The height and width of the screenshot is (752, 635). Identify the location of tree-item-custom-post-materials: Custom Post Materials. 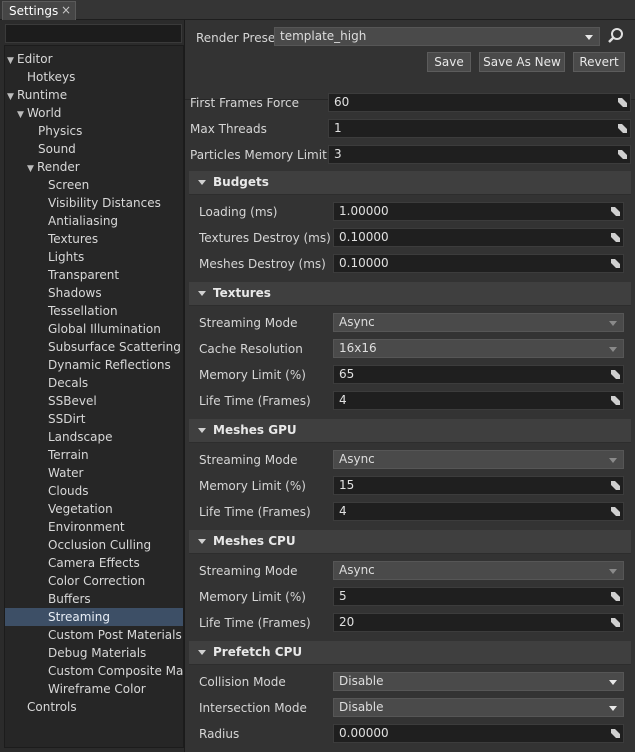
(94, 635).